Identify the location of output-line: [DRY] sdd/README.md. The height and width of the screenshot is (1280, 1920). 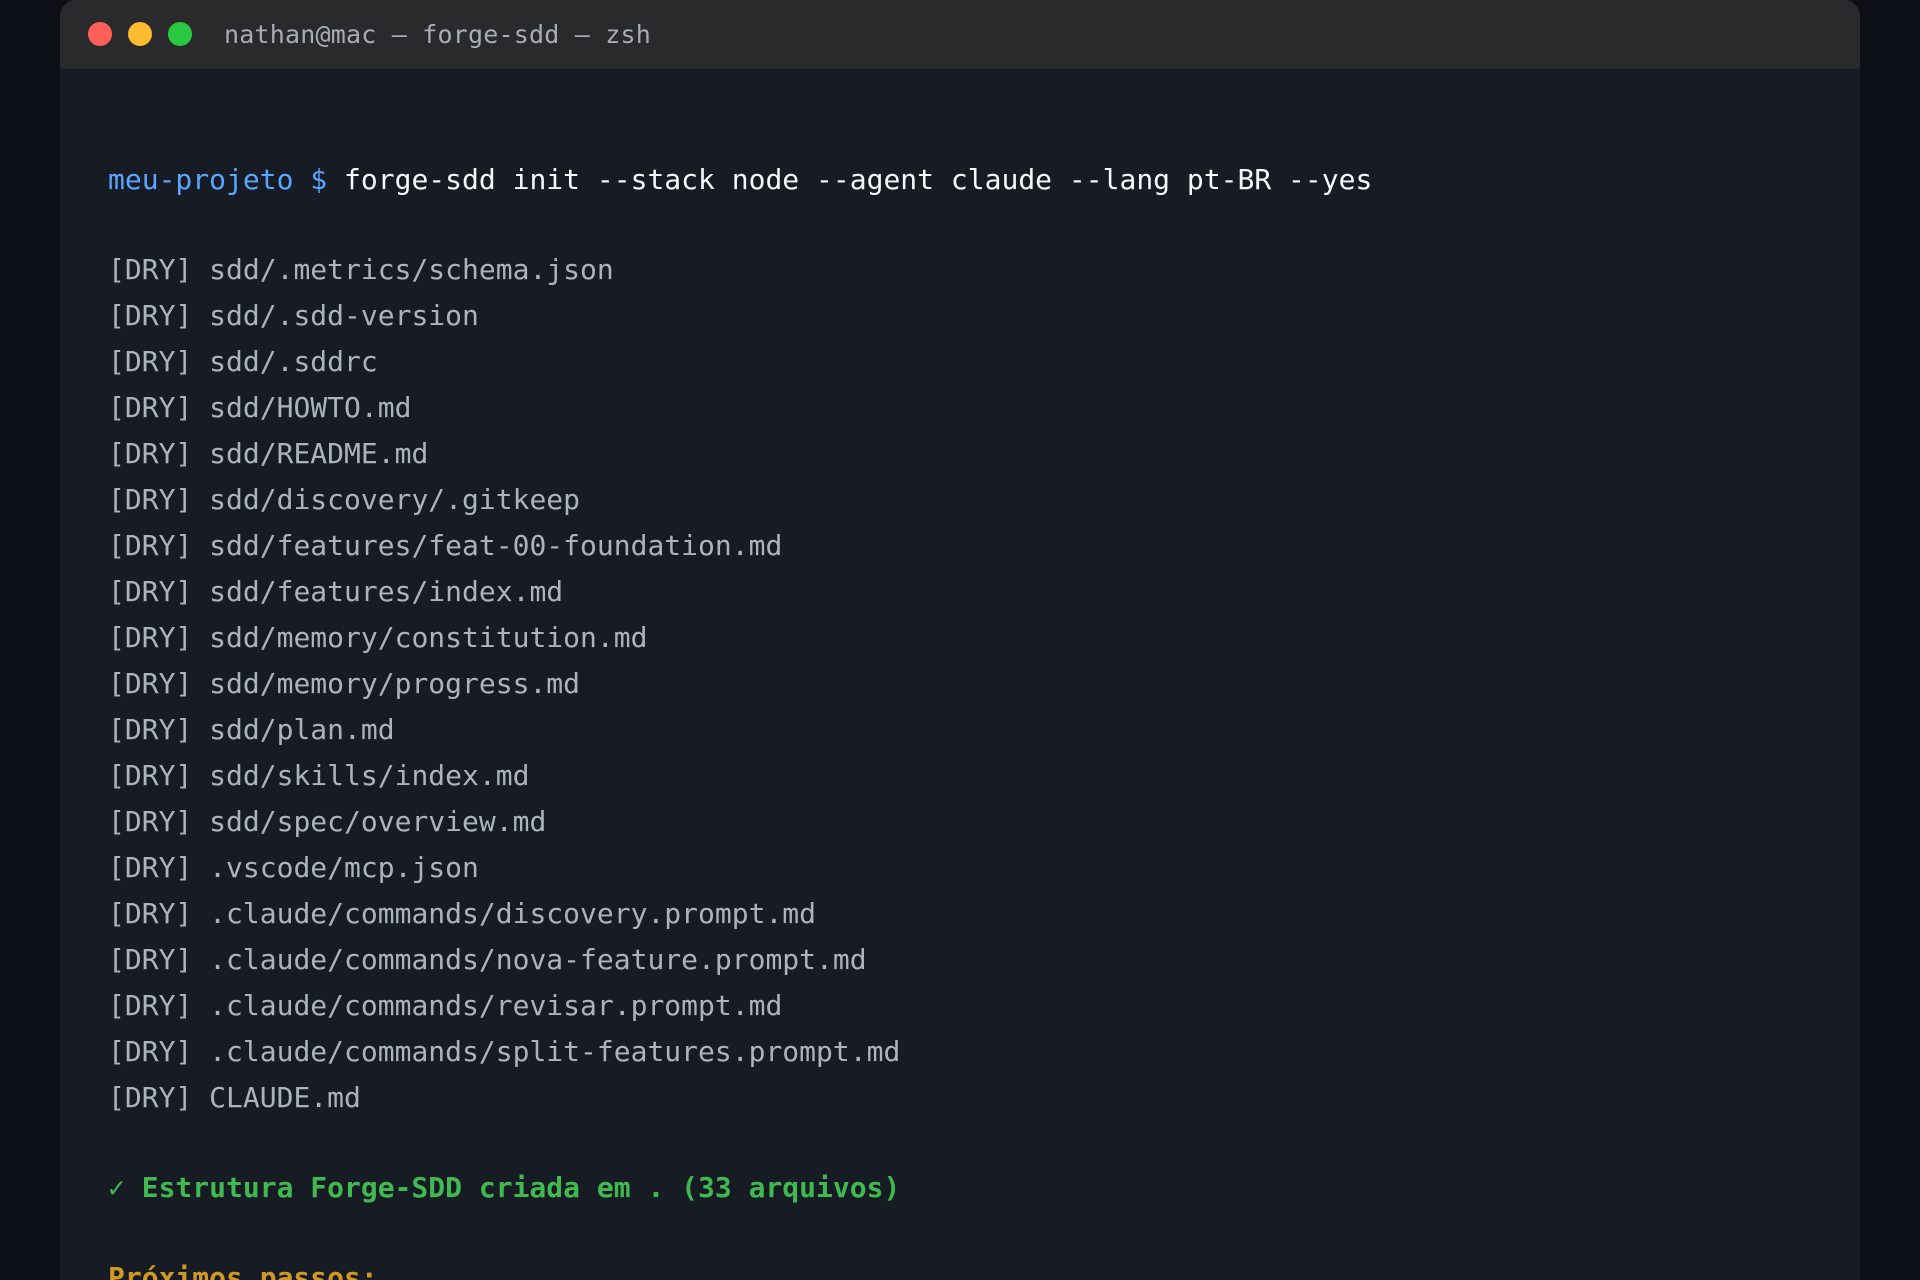
(984, 454).